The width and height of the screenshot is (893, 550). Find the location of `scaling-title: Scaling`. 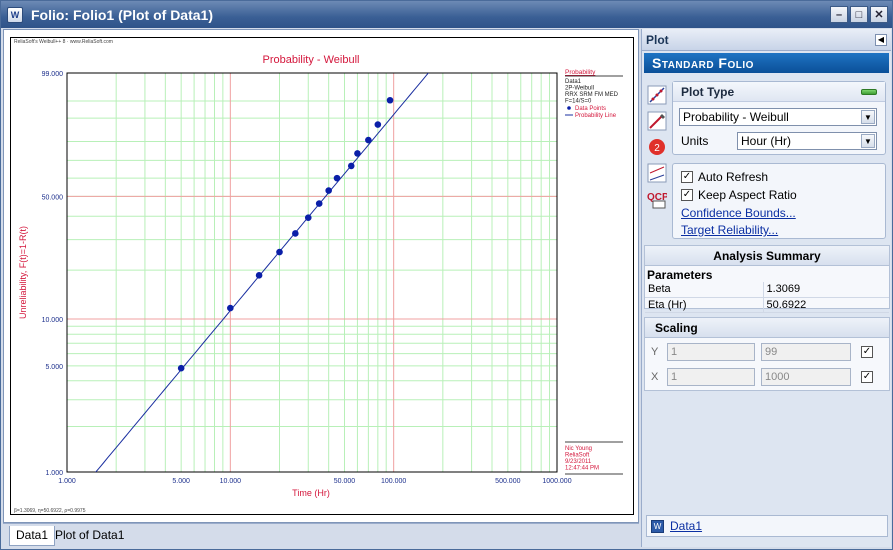

scaling-title: Scaling is located at coordinates (767, 328).